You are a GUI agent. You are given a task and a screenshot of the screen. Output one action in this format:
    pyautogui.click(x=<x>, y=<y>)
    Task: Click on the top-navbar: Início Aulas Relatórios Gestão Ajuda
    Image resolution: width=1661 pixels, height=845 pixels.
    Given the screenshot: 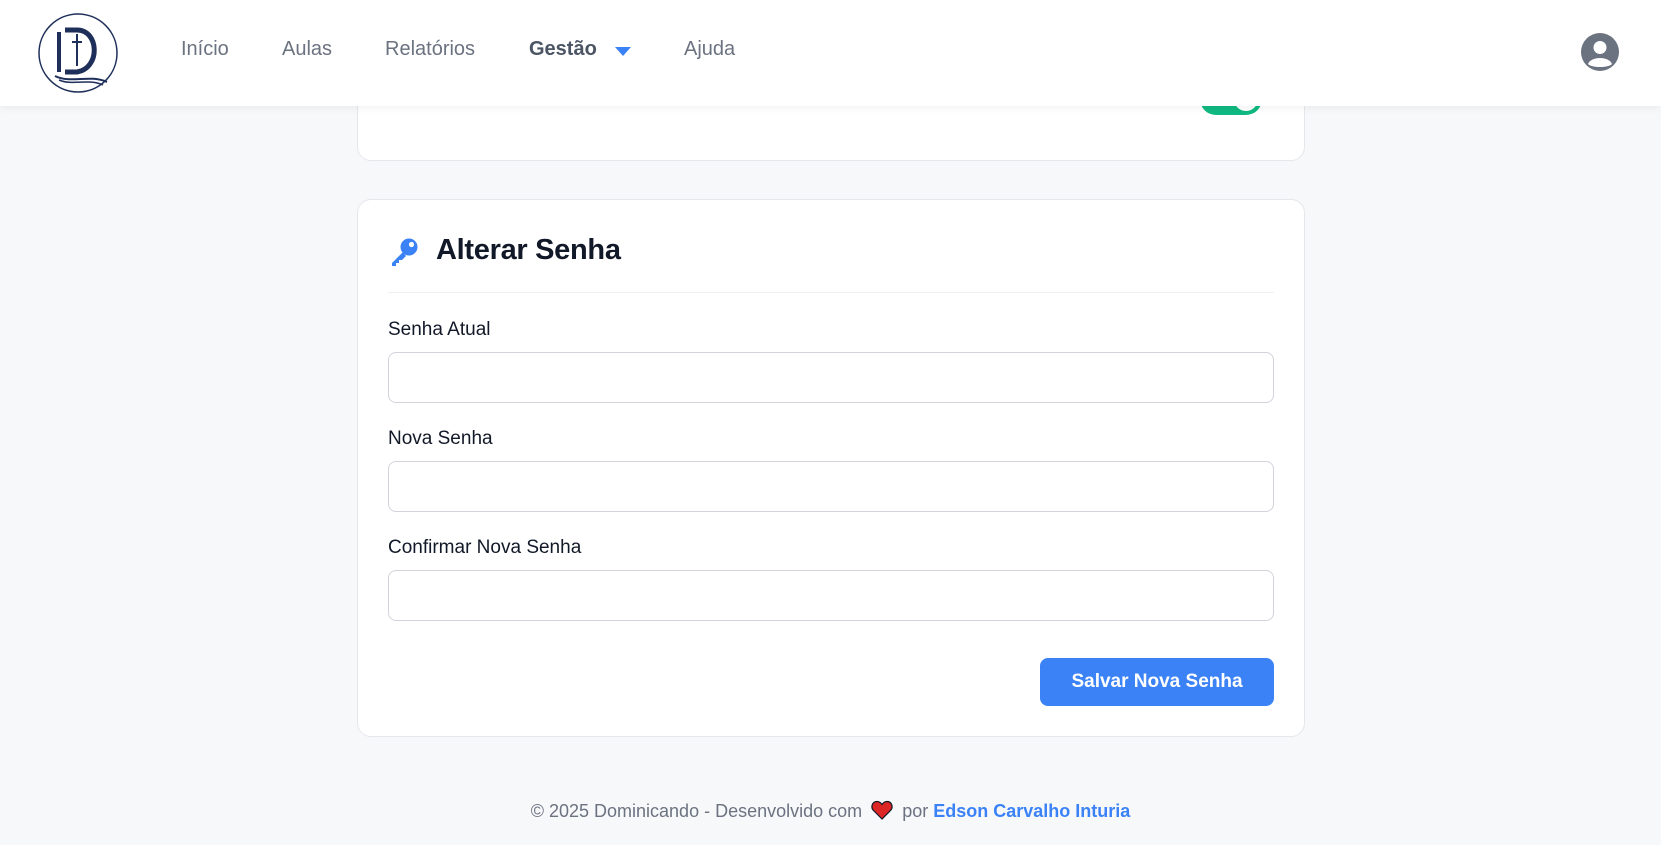 What is the action you would take?
    pyautogui.click(x=830, y=53)
    